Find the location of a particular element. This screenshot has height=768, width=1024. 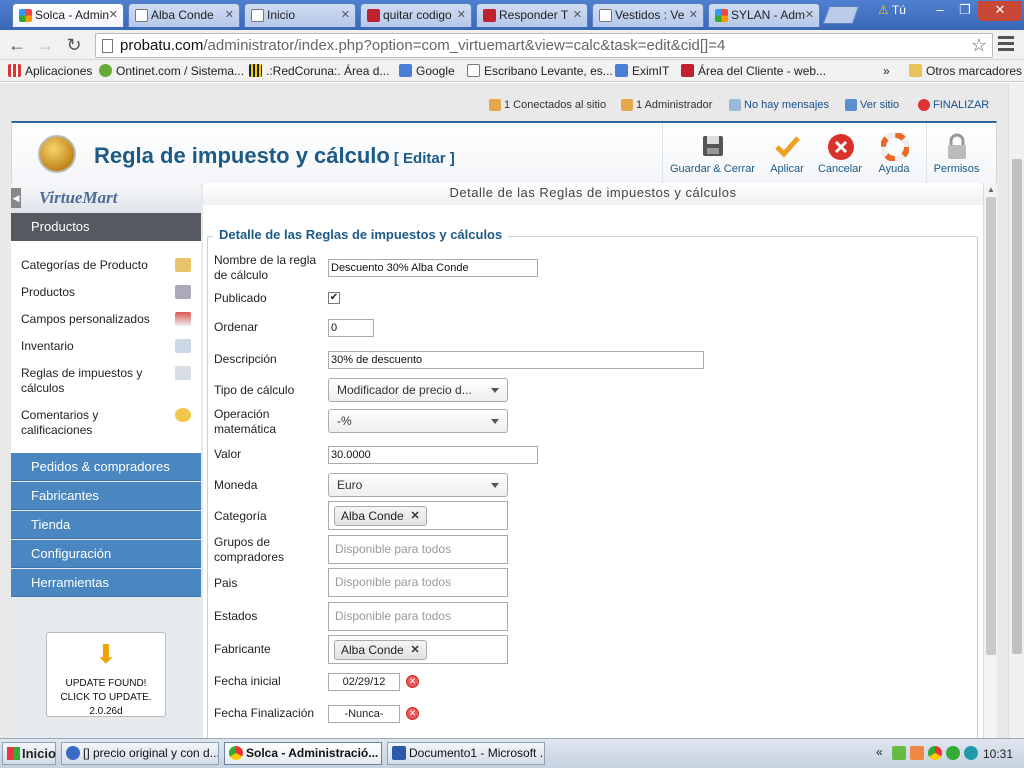

sidebar-item-categories: Categorías de Producto is located at coordinates (106, 265).